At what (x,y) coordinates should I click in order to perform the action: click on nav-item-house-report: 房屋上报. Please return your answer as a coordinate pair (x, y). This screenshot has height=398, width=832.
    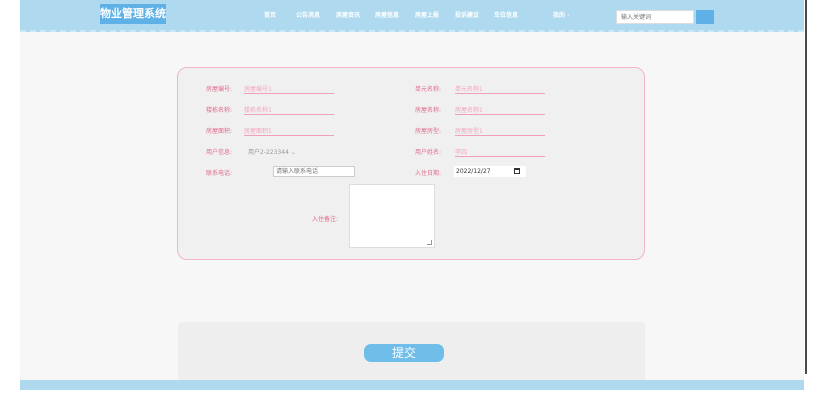
    Looking at the image, I should click on (427, 14).